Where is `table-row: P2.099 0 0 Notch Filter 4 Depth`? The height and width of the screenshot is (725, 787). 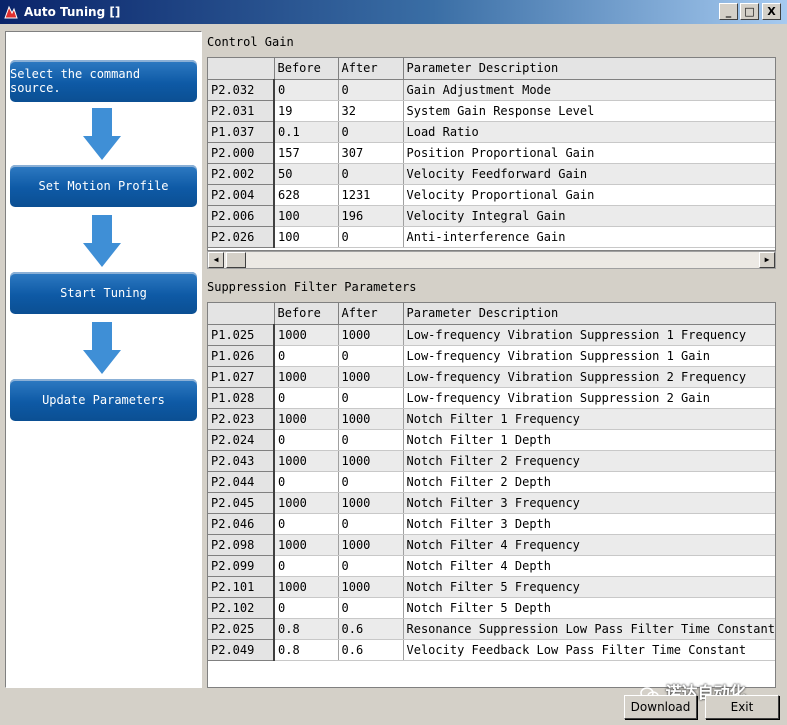
table-row: P2.099 0 0 Notch Filter 4 Depth is located at coordinates (491, 566).